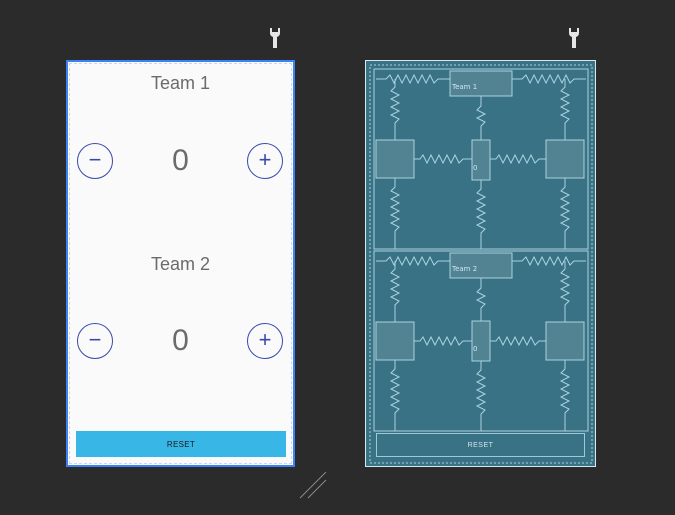 This screenshot has height=515, width=675. Describe the element at coordinates (475, 168) in the screenshot. I see `blueprint-team1-score: 0` at that location.